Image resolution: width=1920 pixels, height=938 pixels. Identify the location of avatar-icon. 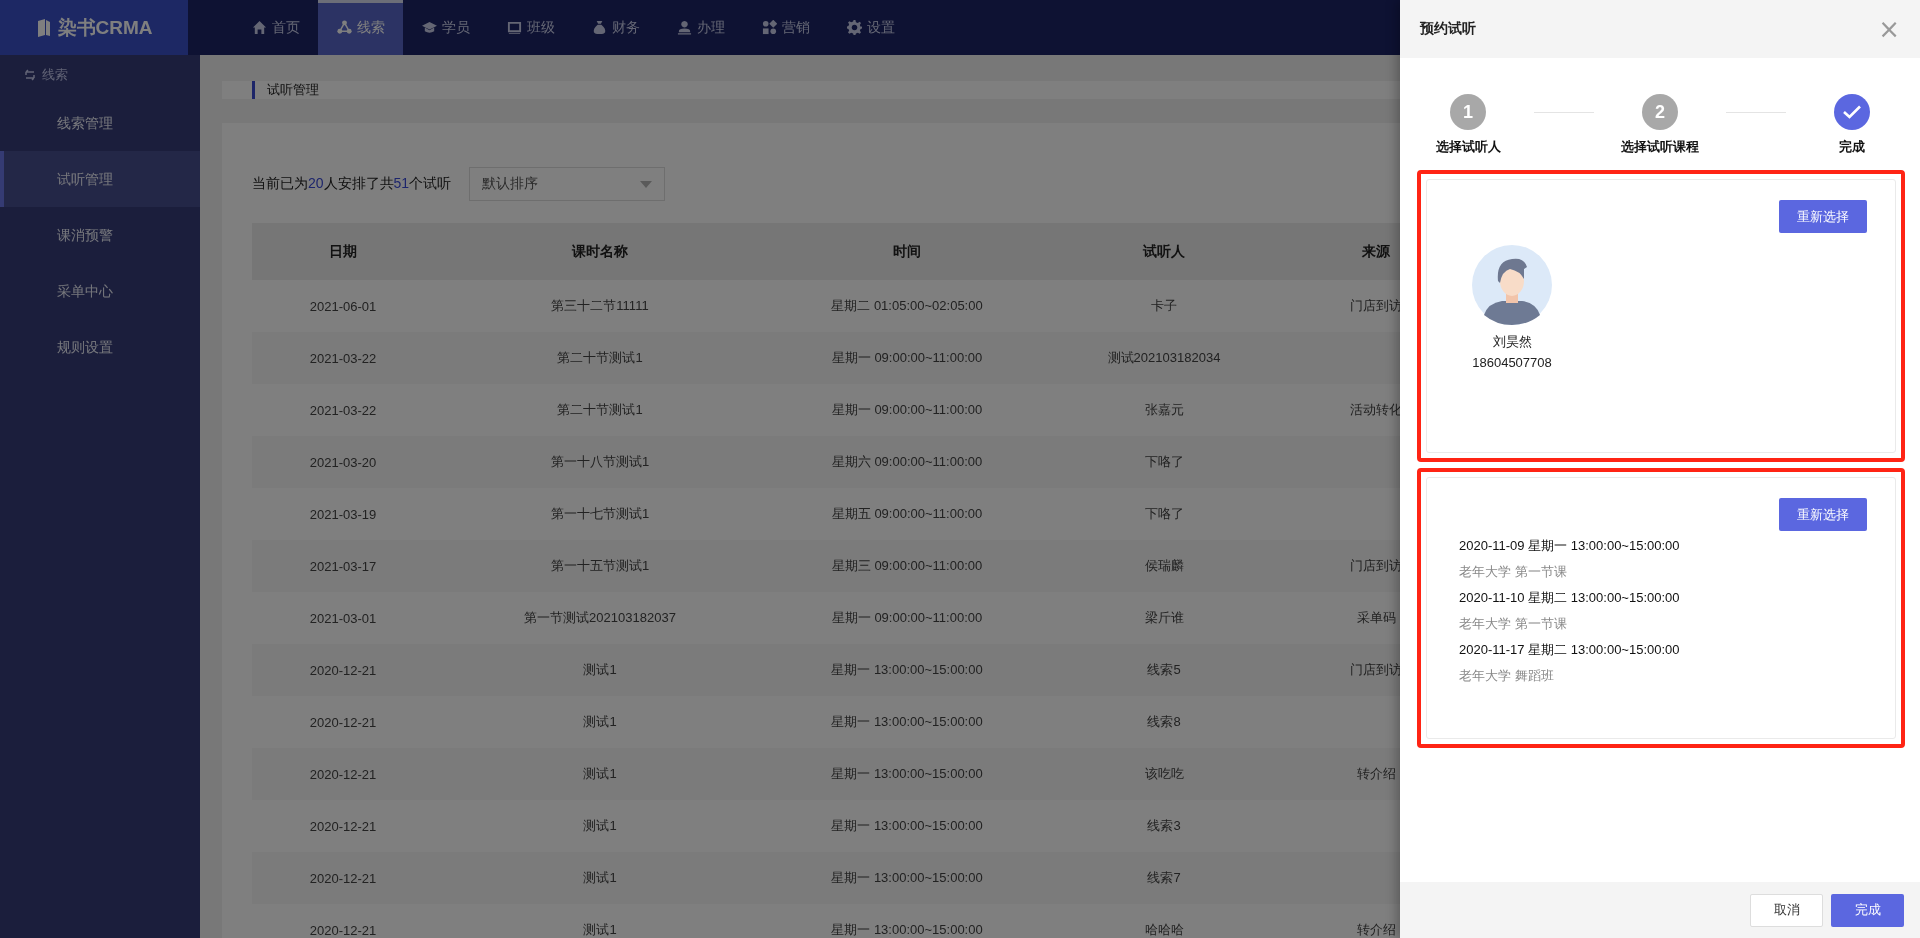
(1512, 285).